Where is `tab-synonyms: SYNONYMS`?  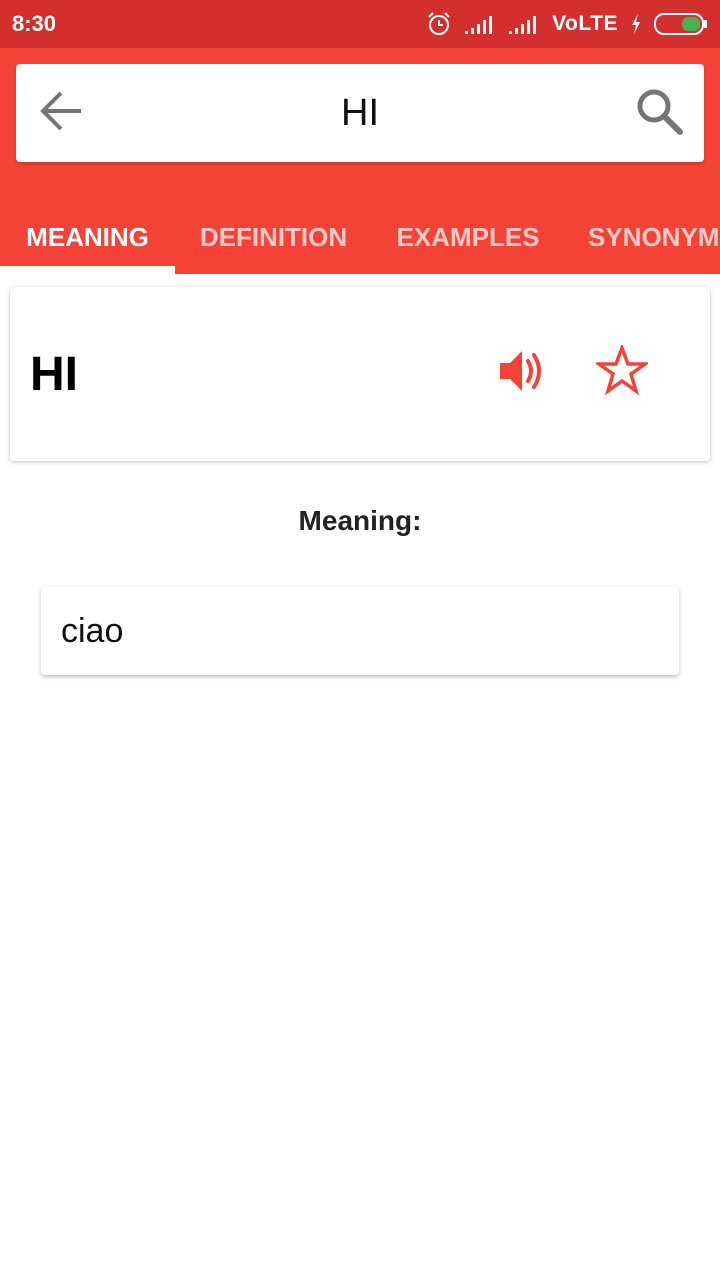
tab-synonyms: SYNONYMS is located at coordinates (642, 237).